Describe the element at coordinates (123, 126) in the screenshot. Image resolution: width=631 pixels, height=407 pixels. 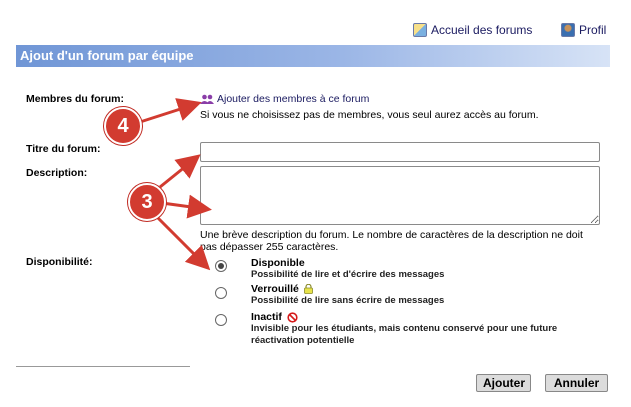
I see `annotation-badge-4: 4` at that location.